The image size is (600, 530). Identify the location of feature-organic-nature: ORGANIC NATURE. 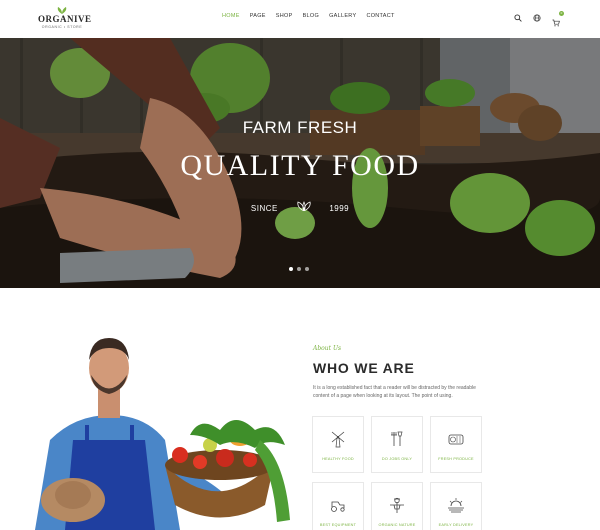
(397, 506).